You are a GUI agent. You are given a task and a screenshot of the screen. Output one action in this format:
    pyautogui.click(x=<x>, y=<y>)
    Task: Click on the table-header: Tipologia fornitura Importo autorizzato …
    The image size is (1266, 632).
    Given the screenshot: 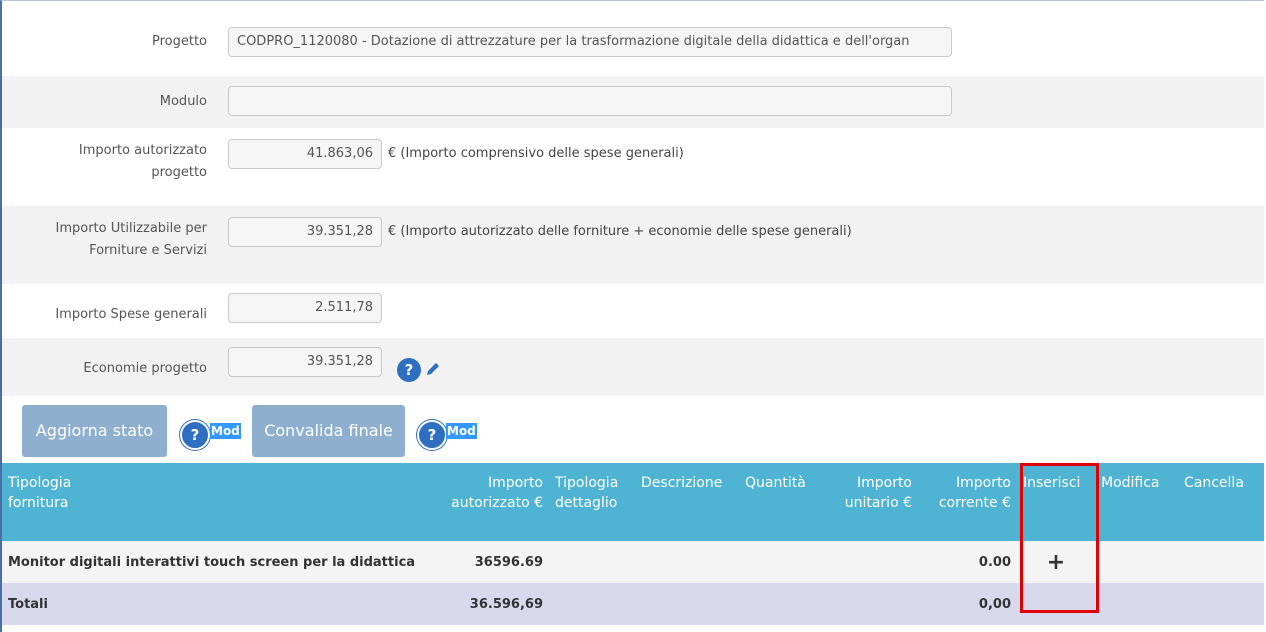 What is the action you would take?
    pyautogui.click(x=633, y=502)
    